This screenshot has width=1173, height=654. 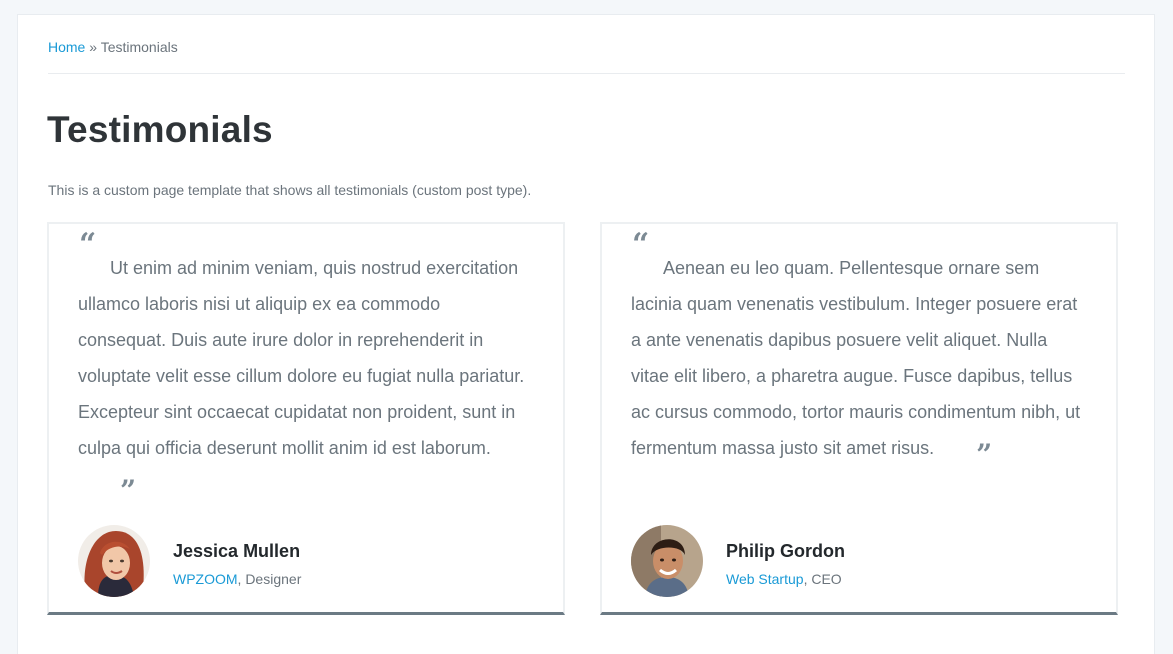 I want to click on author-company-link: WPZOOM, so click(x=205, y=579).